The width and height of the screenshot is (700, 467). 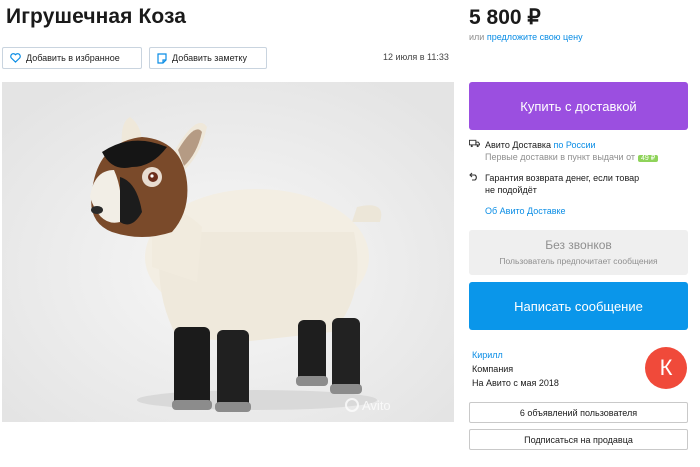 What do you see at coordinates (515, 383) in the screenshot?
I see `seller-since: На Авито с мая 2018` at bounding box center [515, 383].